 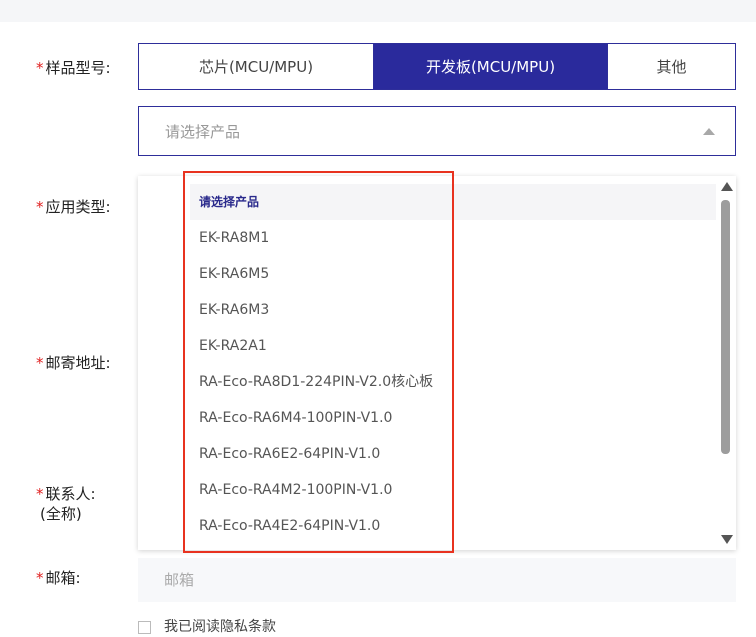 I want to click on email-label: * 邮箱:, so click(x=58, y=578).